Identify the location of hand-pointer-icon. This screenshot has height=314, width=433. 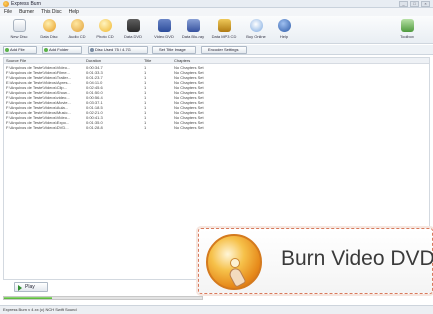
(237, 277).